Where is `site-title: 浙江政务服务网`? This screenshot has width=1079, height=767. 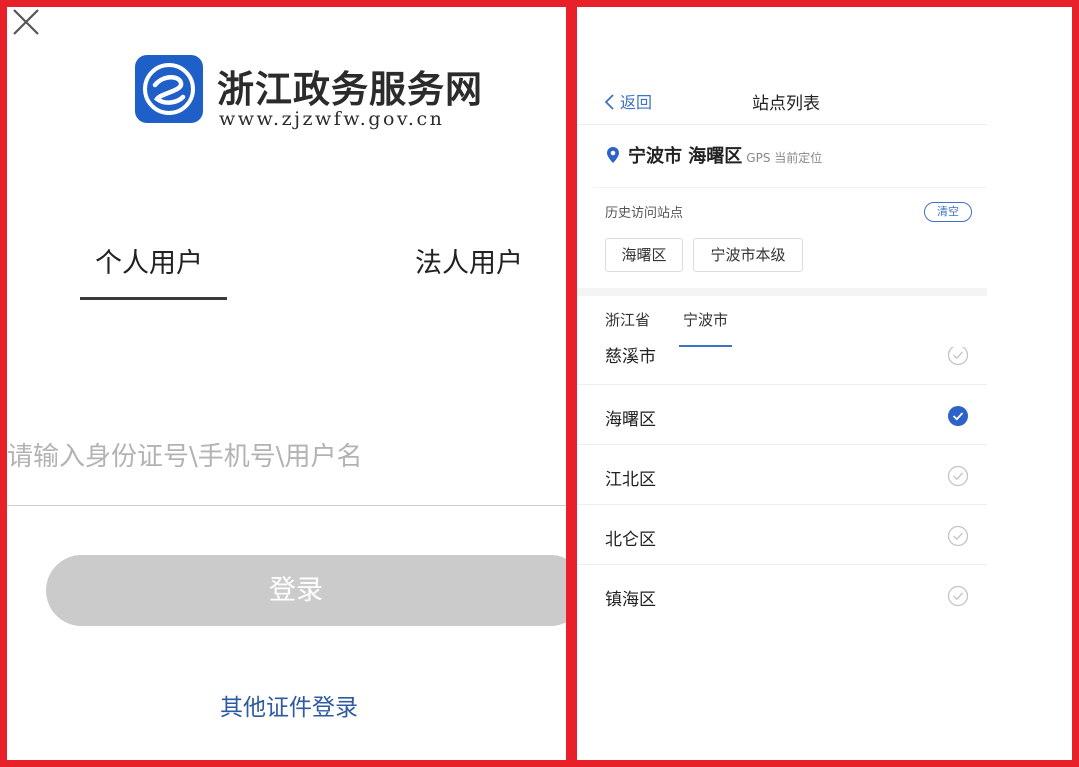 site-title: 浙江政务服务网 is located at coordinates (350, 89).